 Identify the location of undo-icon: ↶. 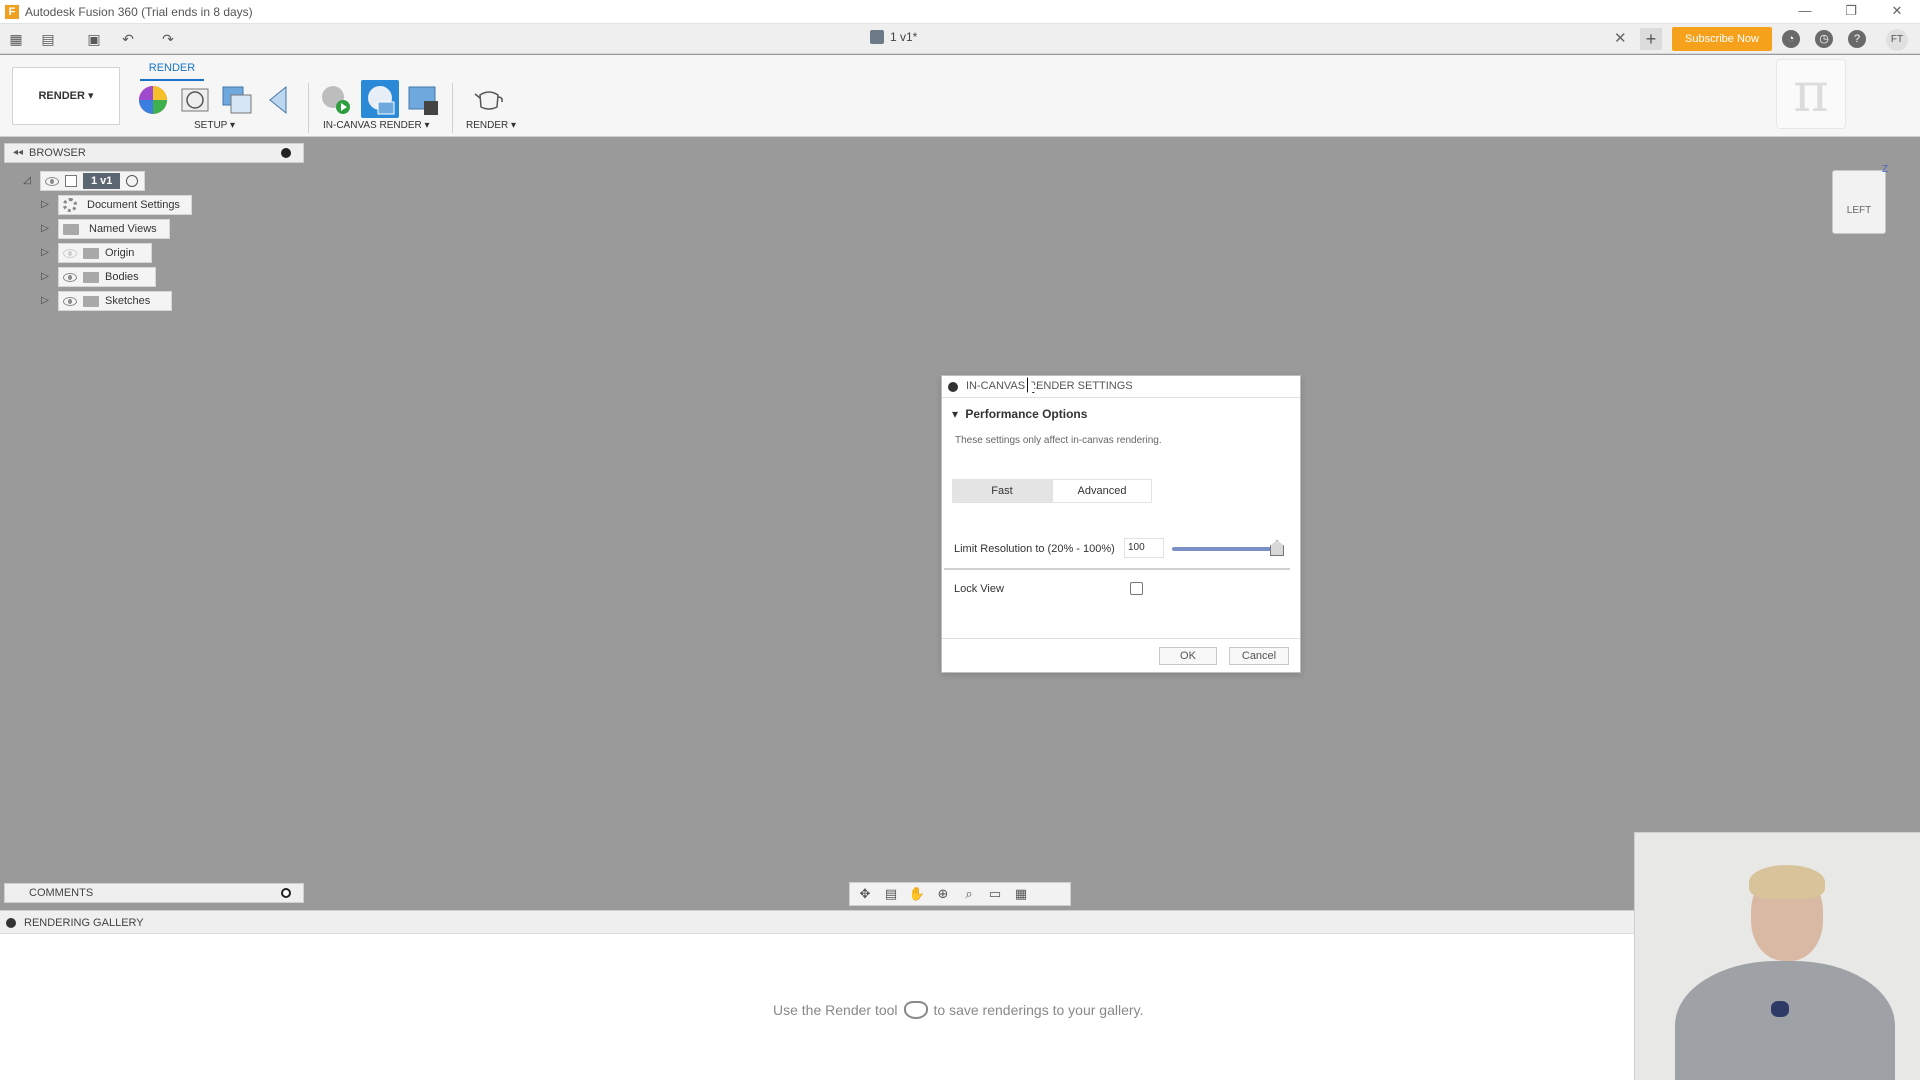
(128, 39).